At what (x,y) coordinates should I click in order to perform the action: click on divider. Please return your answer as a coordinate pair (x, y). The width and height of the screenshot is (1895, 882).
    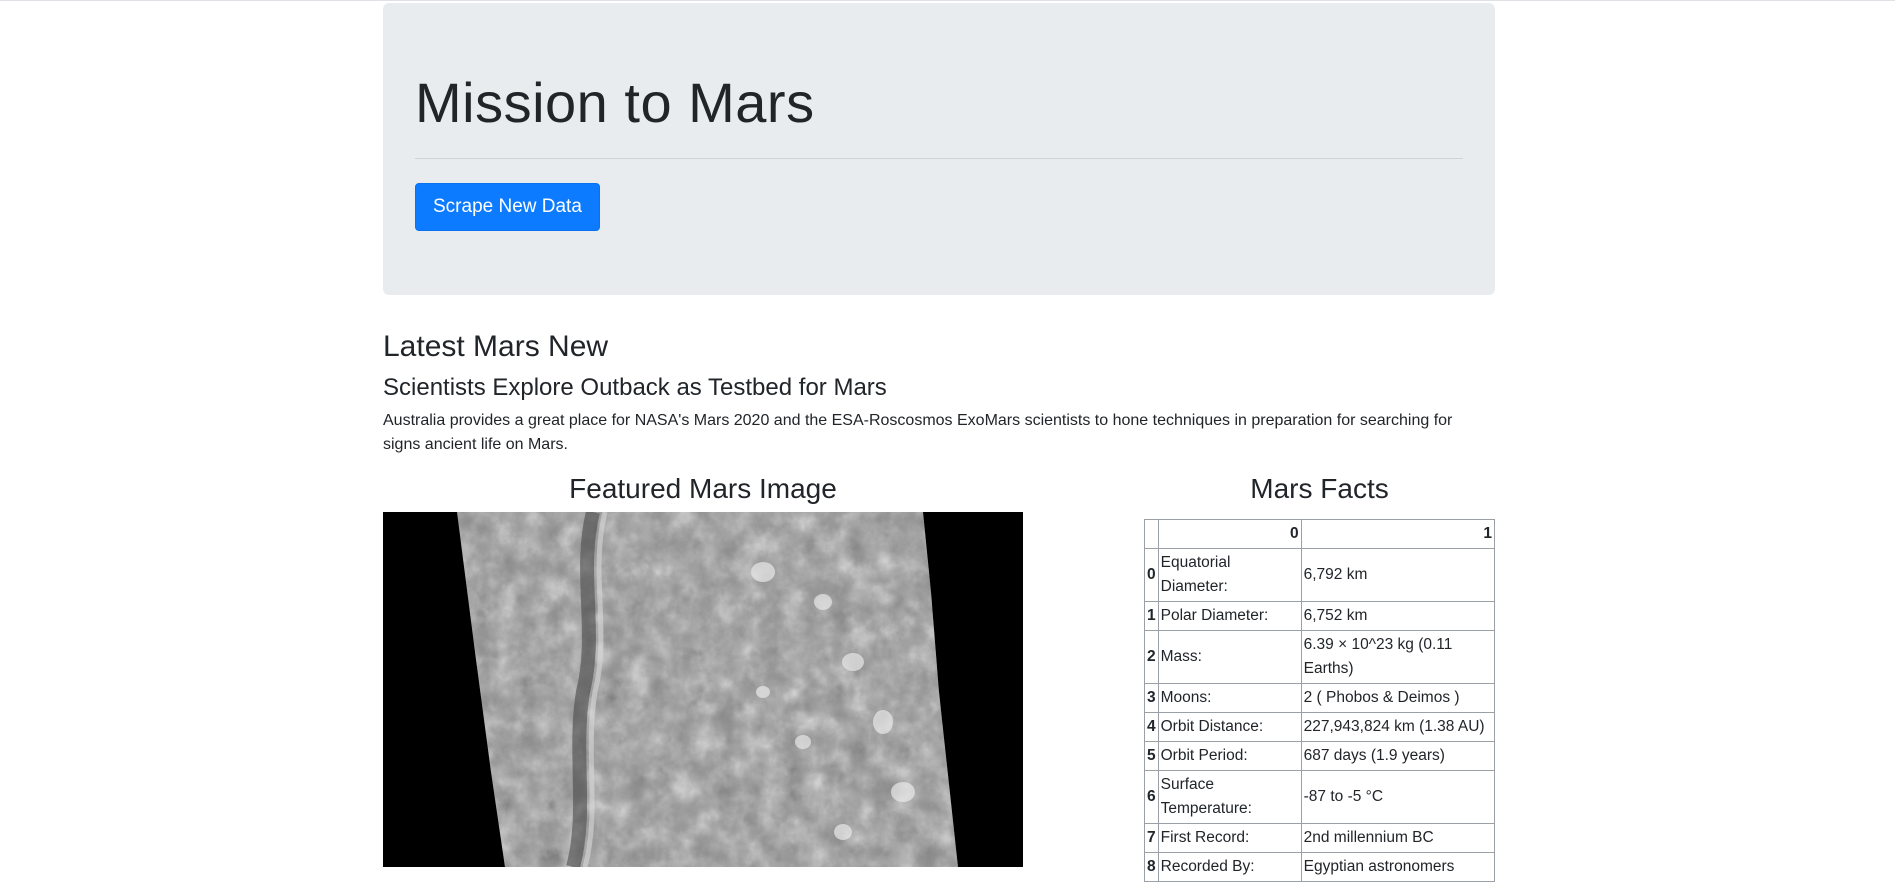
    Looking at the image, I should click on (939, 158).